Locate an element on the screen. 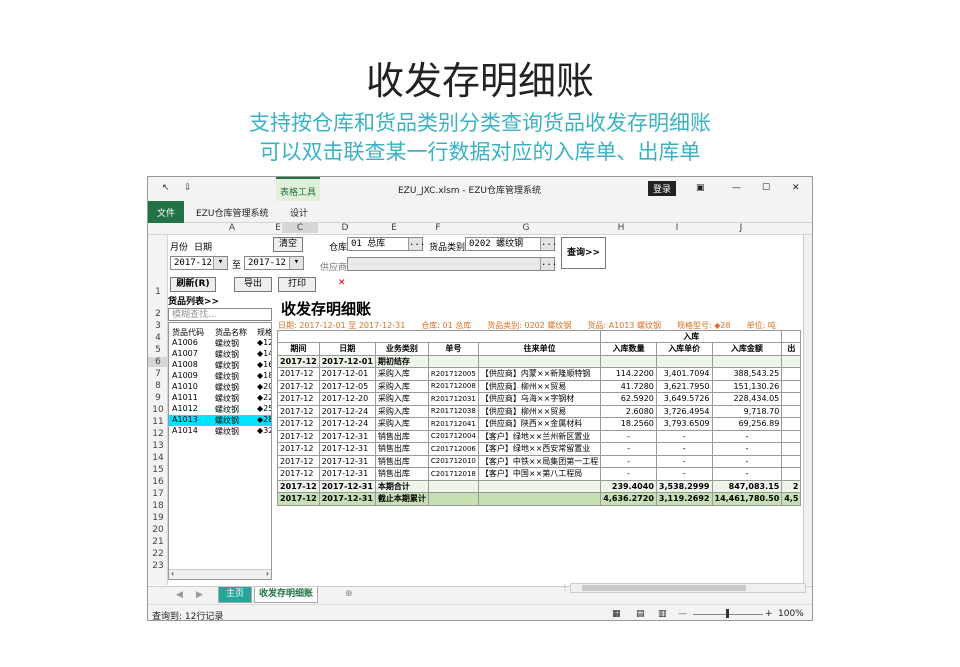 The width and height of the screenshot is (960, 667). close-icon: ✕ is located at coordinates (342, 283).